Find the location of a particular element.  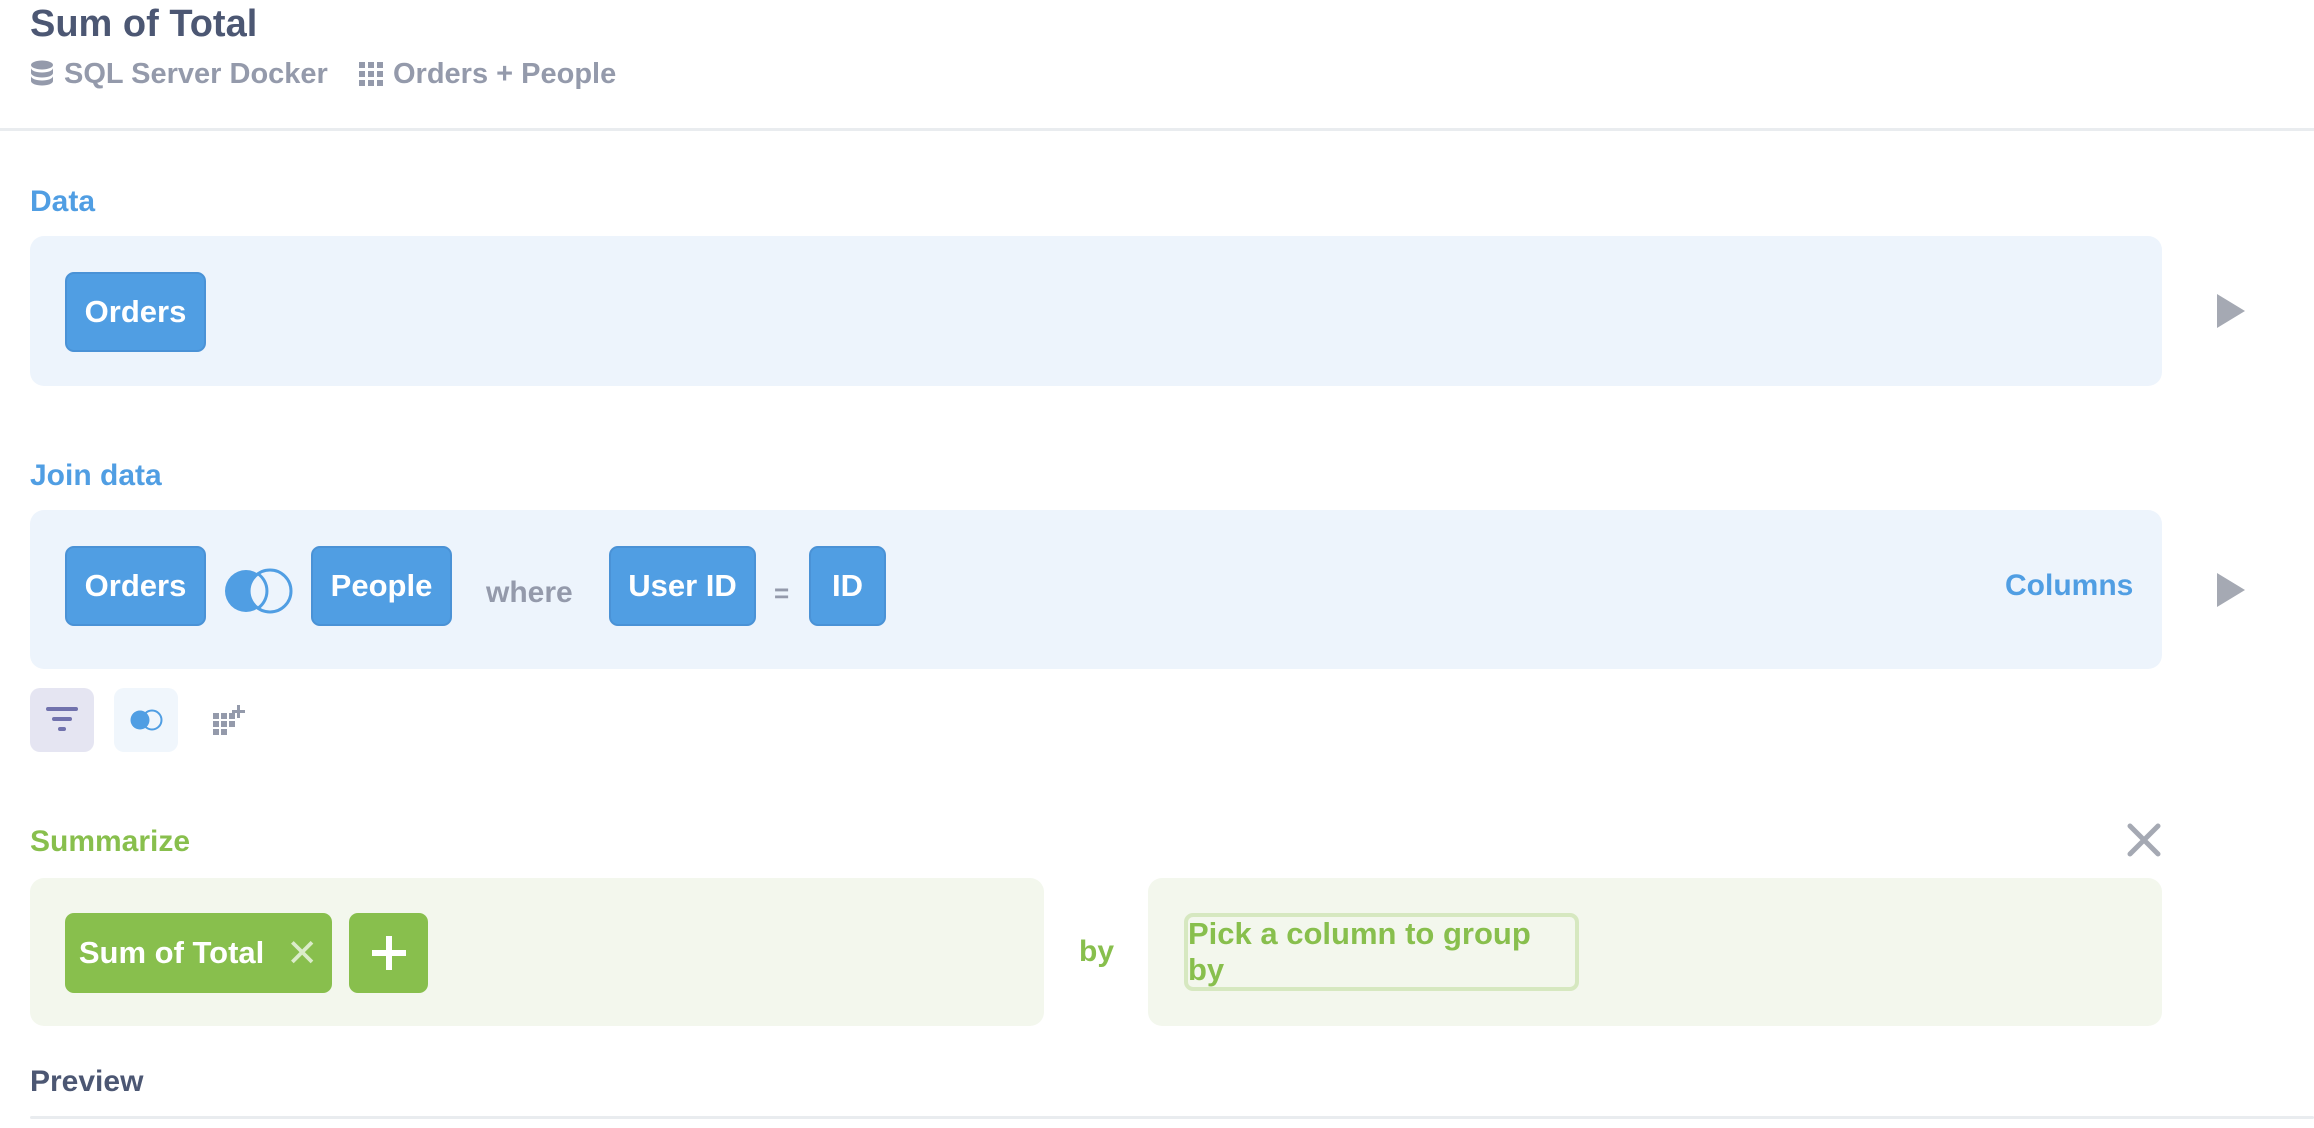

table-grid-icon is located at coordinates (371, 74).